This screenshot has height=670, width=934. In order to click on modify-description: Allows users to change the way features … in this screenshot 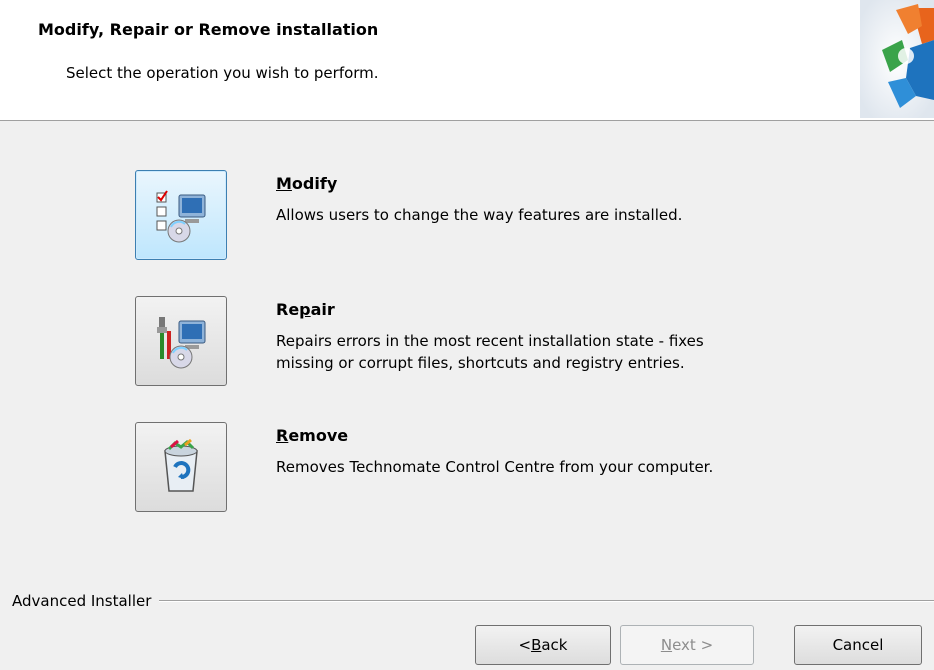, I will do `click(479, 215)`.